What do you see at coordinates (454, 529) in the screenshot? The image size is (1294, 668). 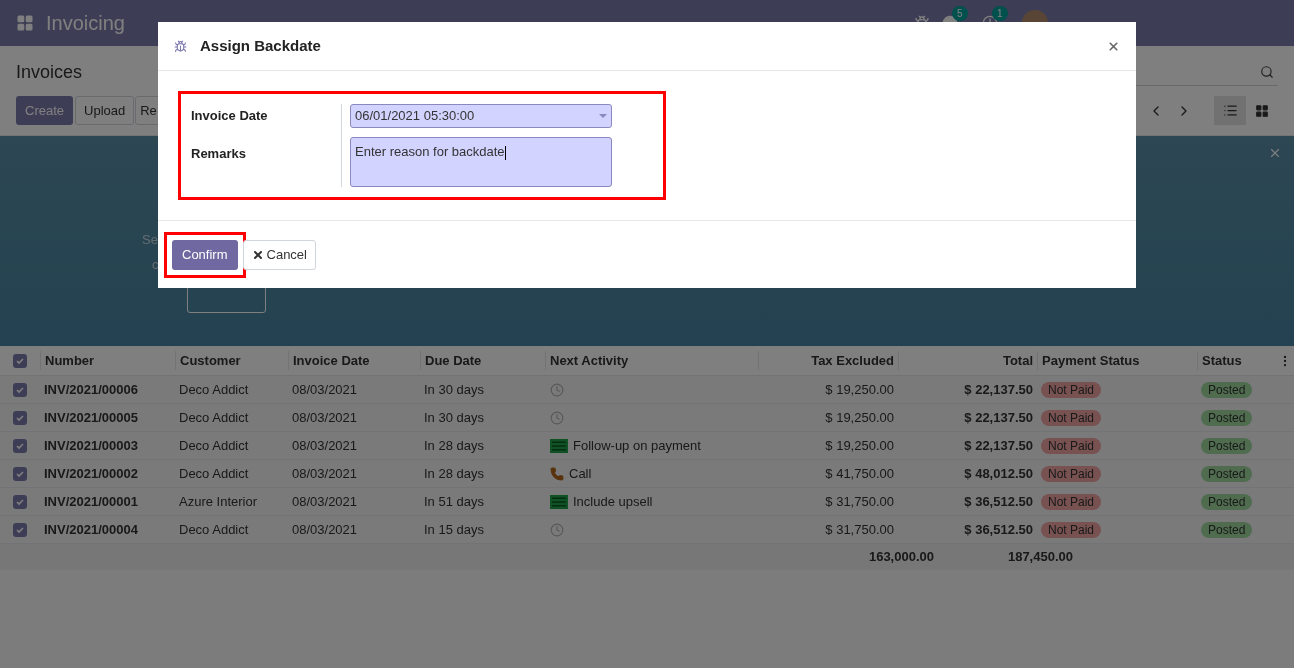 I see `table-cell: In 15 days` at bounding box center [454, 529].